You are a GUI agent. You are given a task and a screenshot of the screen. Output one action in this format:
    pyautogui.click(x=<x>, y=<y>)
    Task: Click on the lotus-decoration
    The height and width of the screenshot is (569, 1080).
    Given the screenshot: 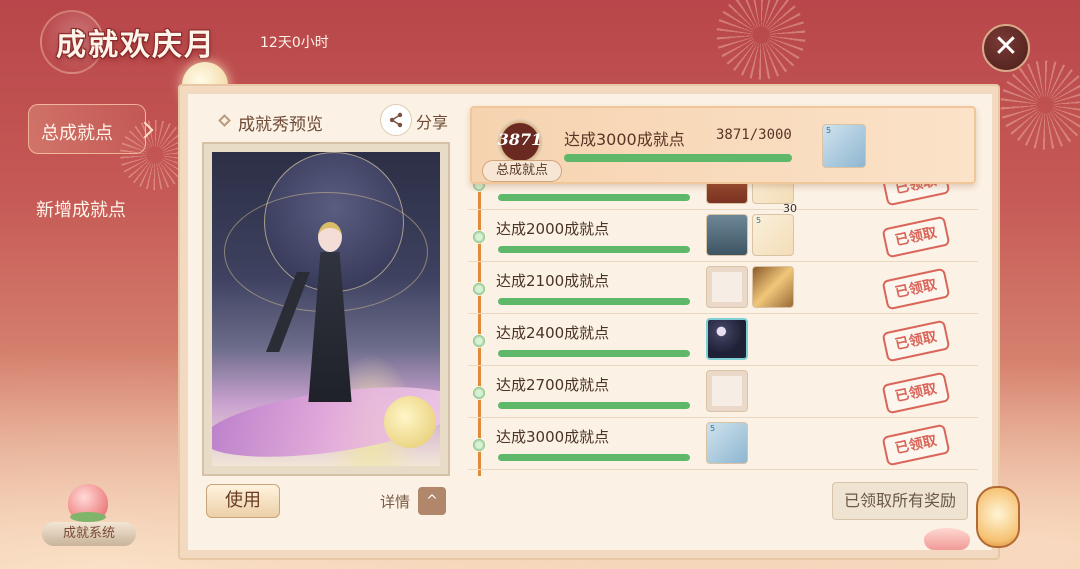 What is the action you would take?
    pyautogui.click(x=947, y=539)
    